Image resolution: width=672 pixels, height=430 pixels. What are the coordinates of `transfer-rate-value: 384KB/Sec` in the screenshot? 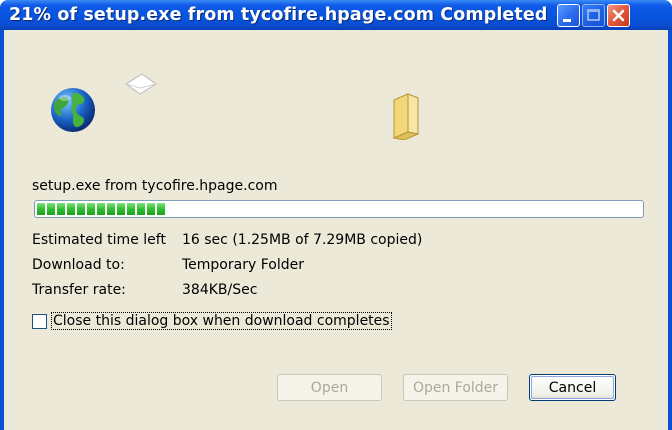 It's located at (220, 290).